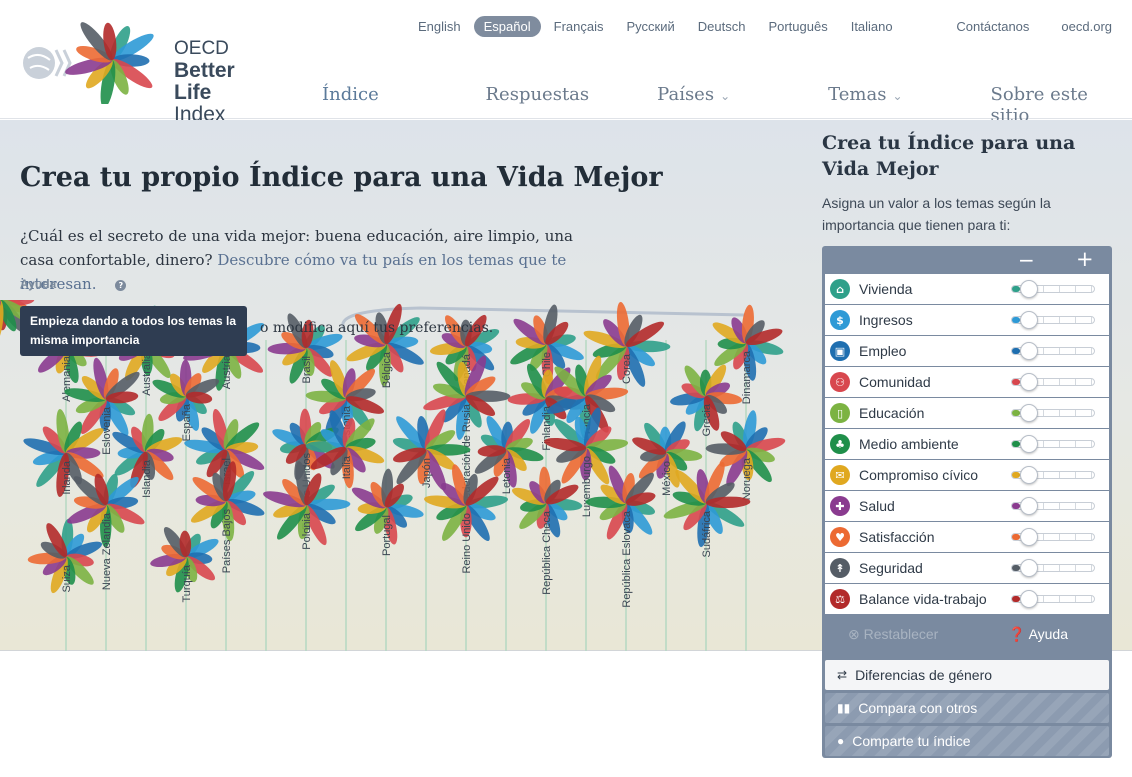 The image size is (1132, 777). I want to click on country-label: España, so click(187, 422).